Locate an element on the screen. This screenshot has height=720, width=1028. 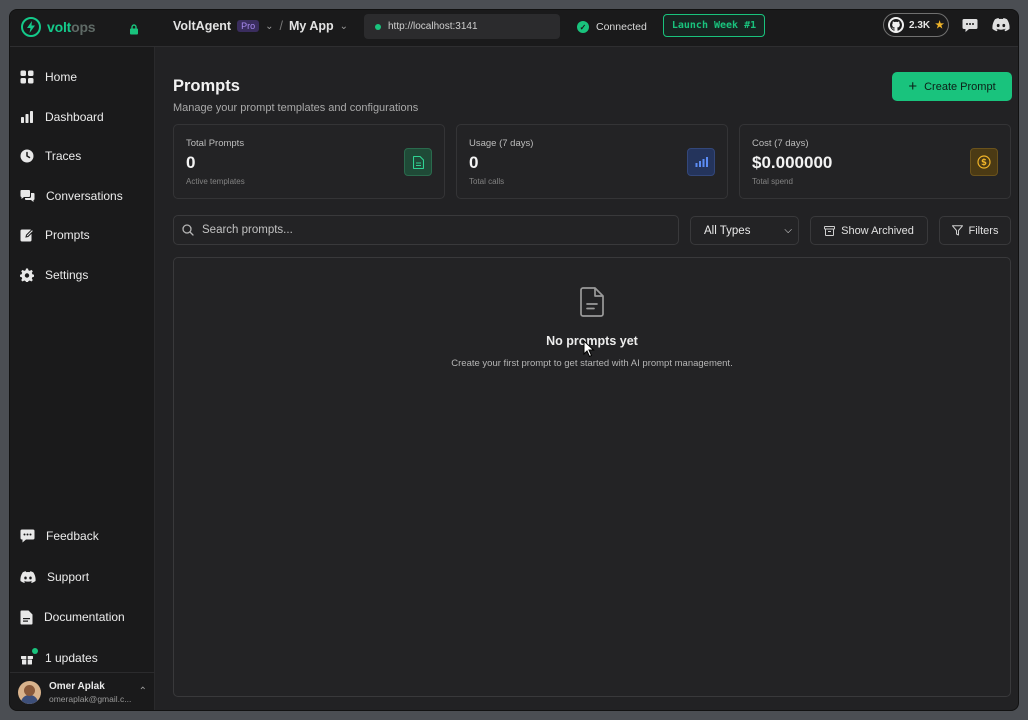
message-icon is located at coordinates (27, 536).